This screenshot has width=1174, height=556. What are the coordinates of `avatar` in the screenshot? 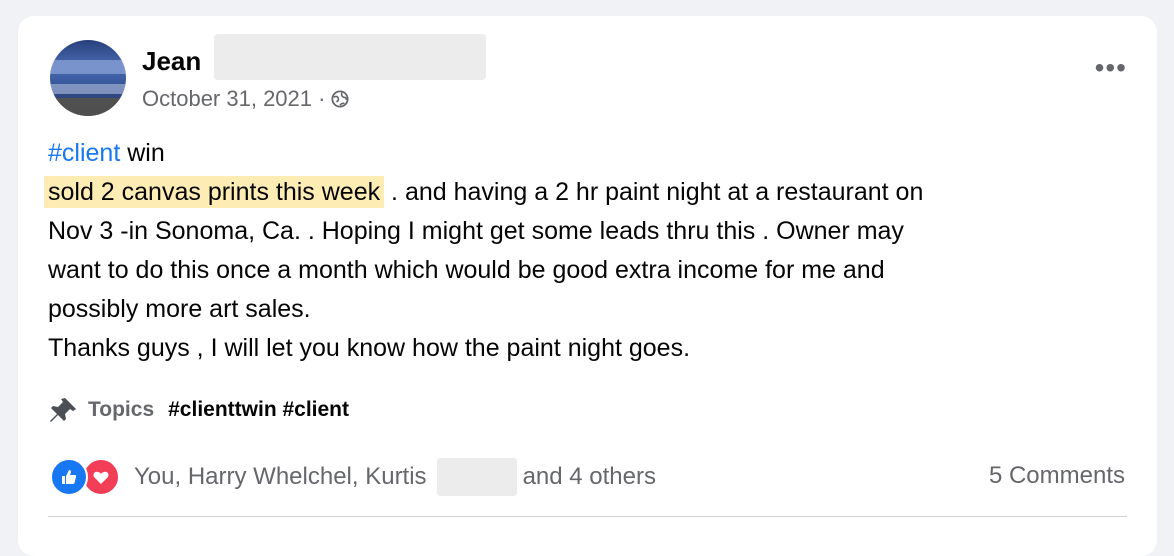 It's located at (88, 78).